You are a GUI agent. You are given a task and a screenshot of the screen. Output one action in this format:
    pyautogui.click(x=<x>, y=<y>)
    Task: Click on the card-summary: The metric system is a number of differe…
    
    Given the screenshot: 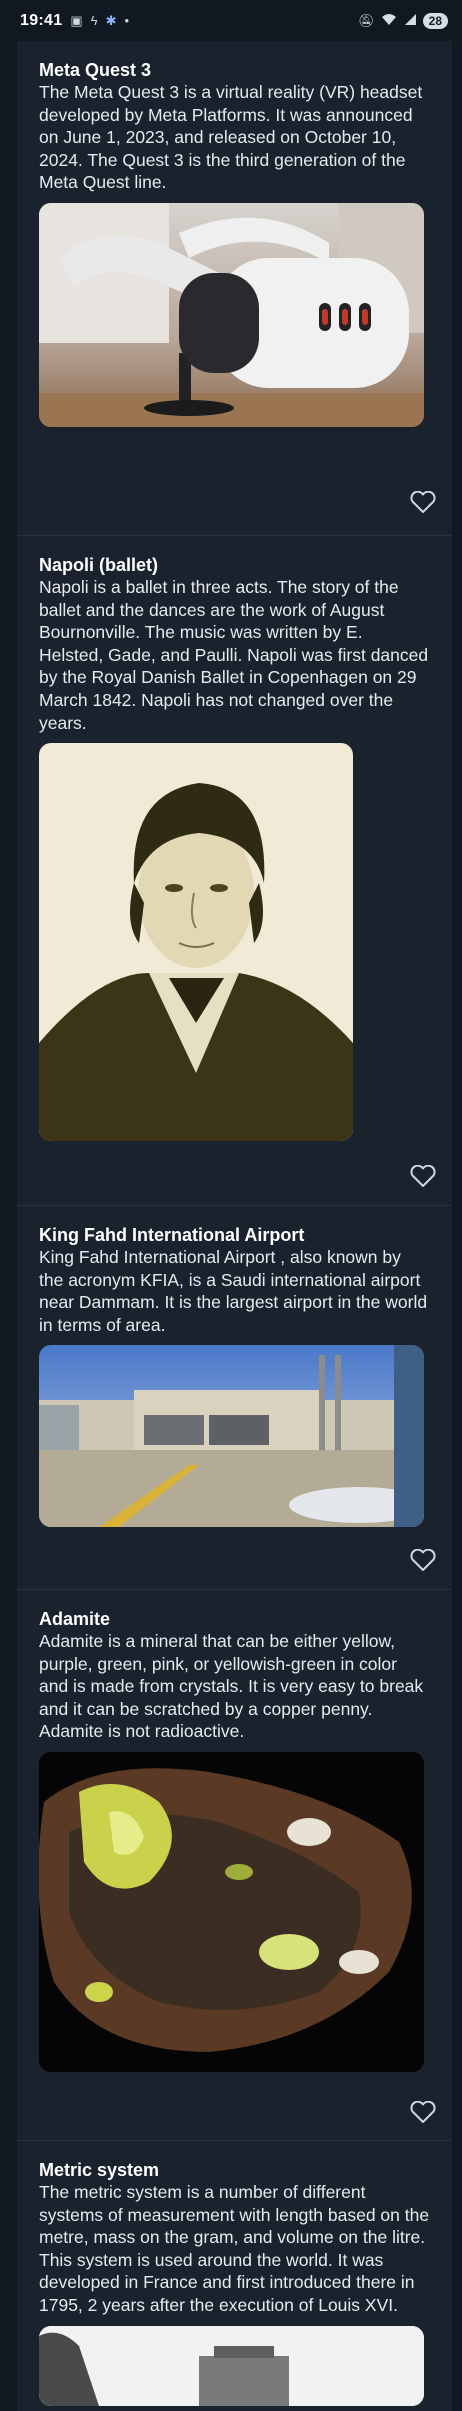 What is the action you would take?
    pyautogui.click(x=234, y=2248)
    